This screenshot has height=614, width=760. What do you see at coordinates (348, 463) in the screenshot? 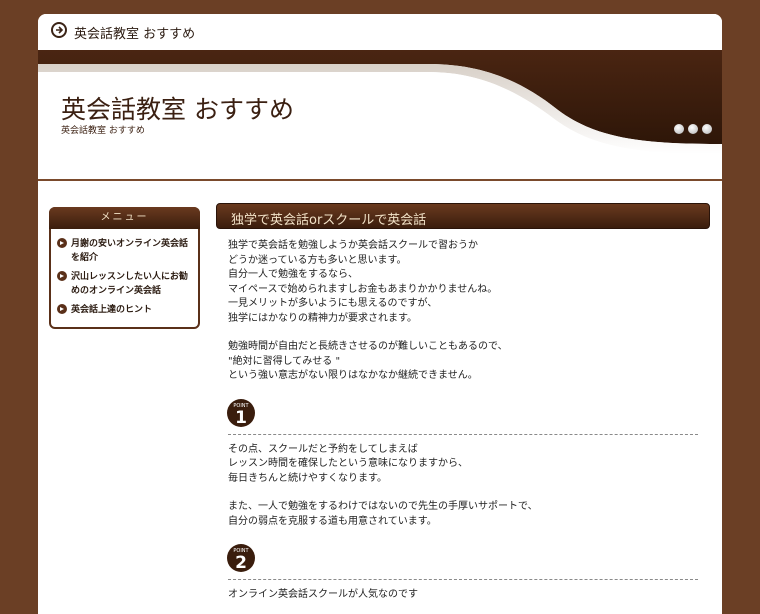
I see `text-line: レッスン時間を確保したという意味になりますから、` at bounding box center [348, 463].